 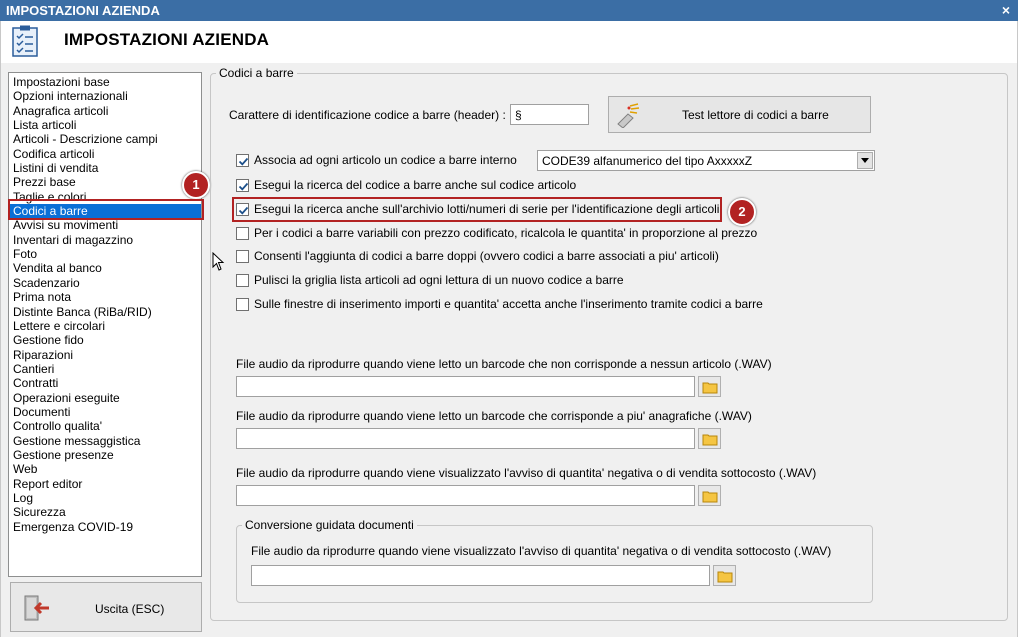 I want to click on conversion-audio-browse-button, so click(x=724, y=575).